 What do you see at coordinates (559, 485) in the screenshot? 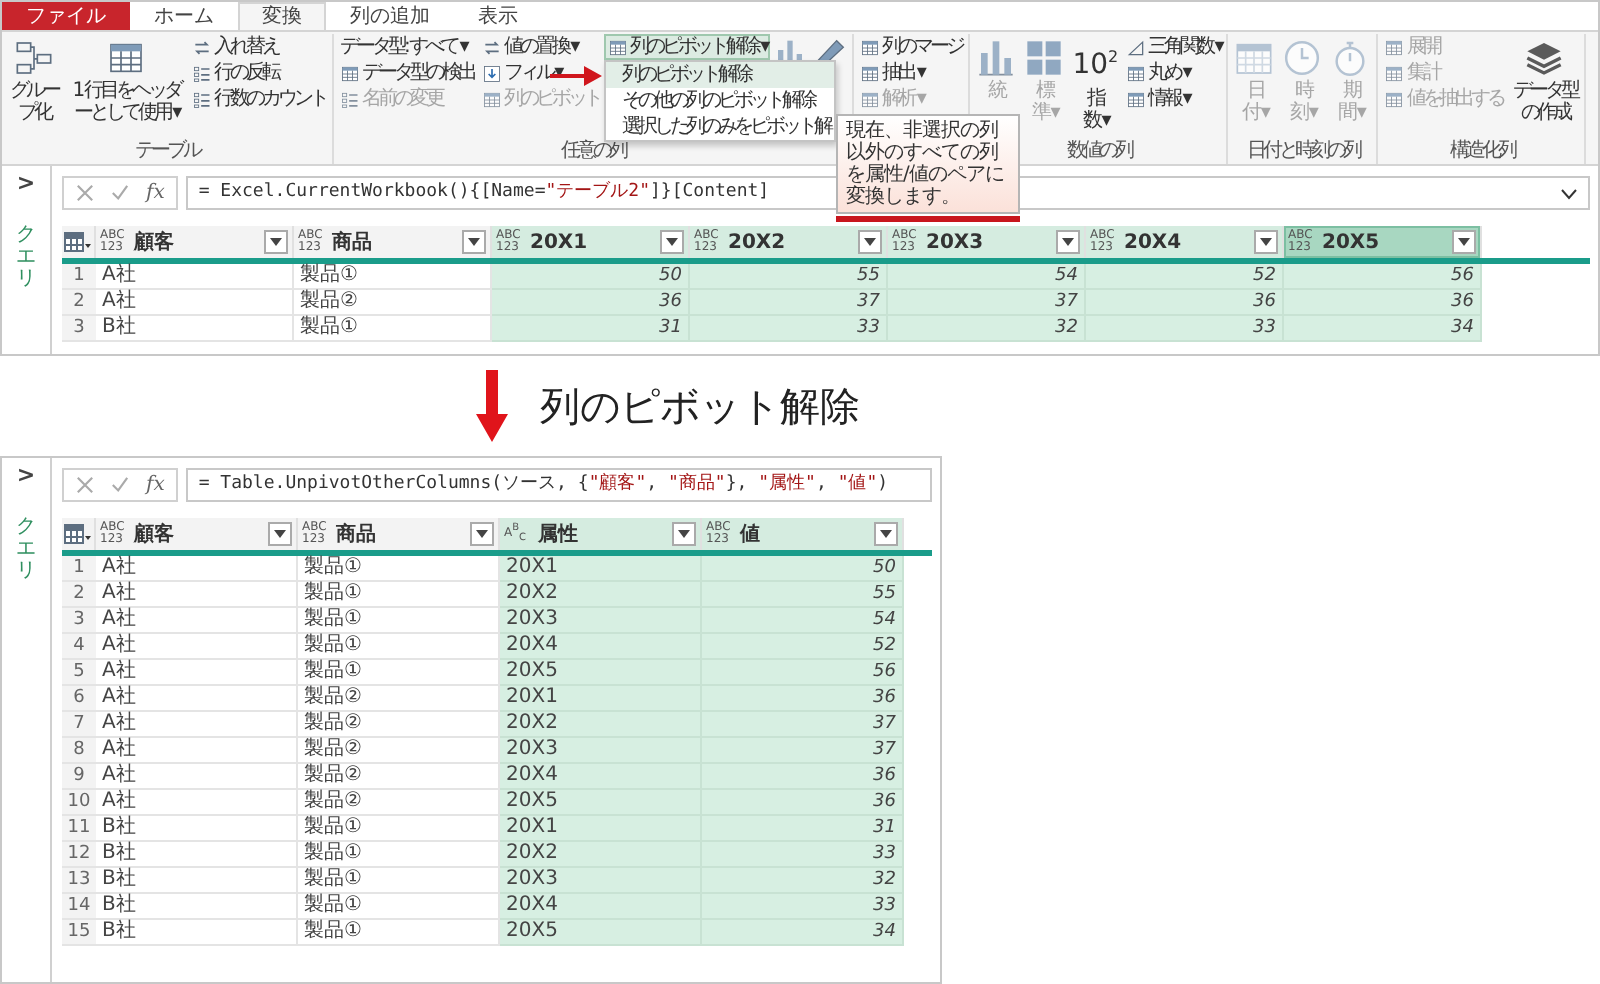
I see `formula-field: = Table.UnpivotOtherColumns(ソース, {"顧客", "商品"}, "属性", "値")` at bounding box center [559, 485].